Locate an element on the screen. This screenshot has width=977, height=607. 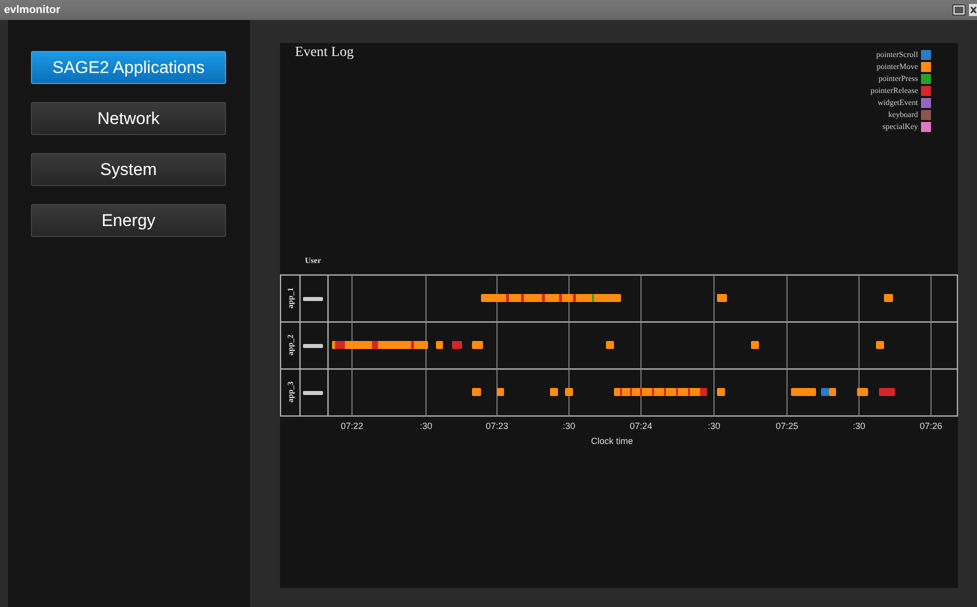
window-title: evlmonitor is located at coordinates (33, 10).